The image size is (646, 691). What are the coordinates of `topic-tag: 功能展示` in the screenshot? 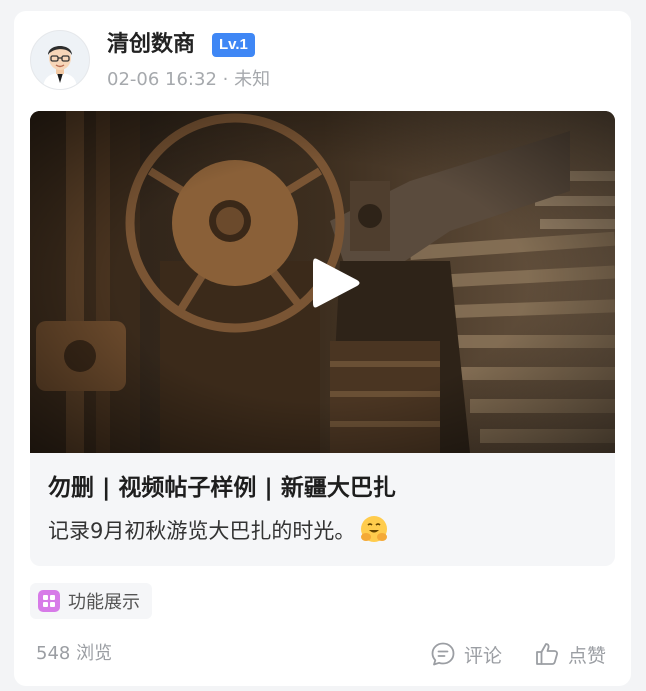 It's located at (91, 601).